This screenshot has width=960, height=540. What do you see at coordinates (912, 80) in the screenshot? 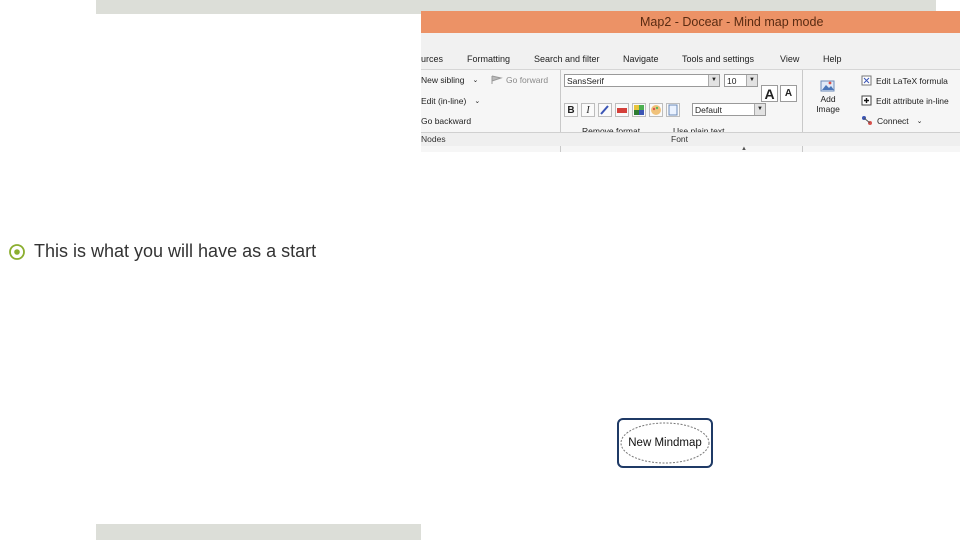
I see `edit-latex-label: Edit LaTeX formula` at bounding box center [912, 80].